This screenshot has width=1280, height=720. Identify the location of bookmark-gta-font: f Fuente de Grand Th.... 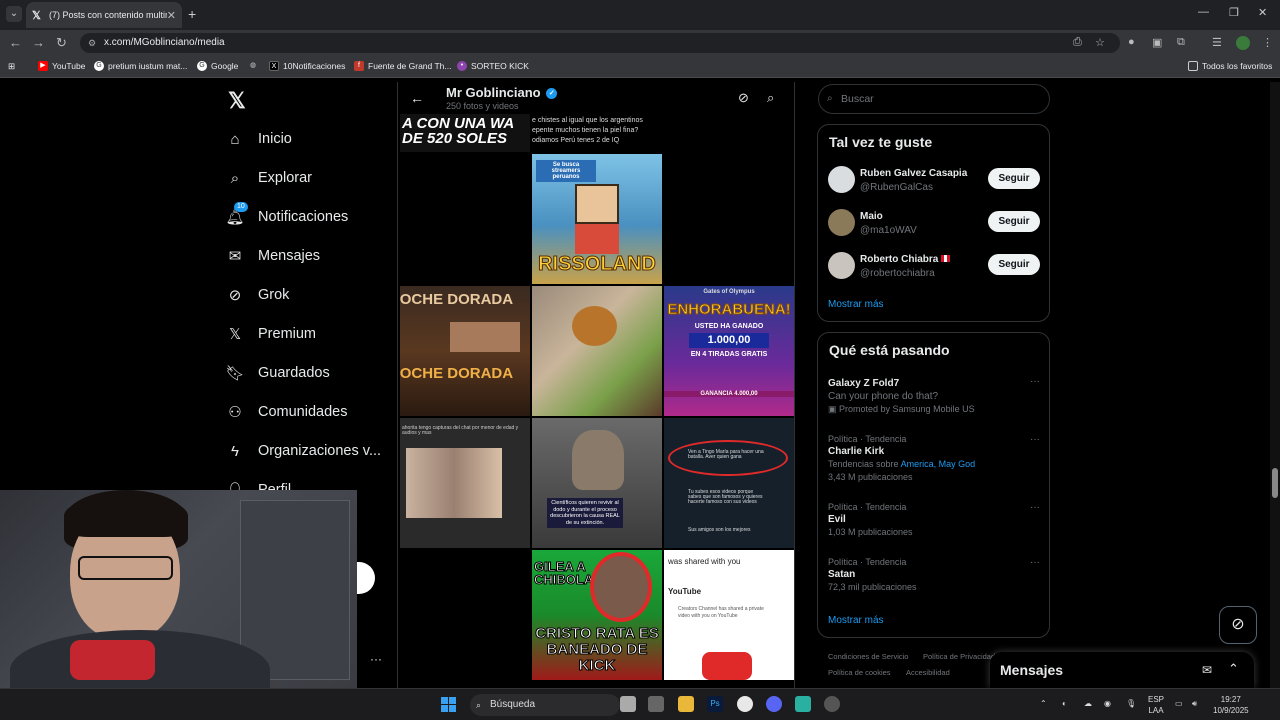
(402, 66).